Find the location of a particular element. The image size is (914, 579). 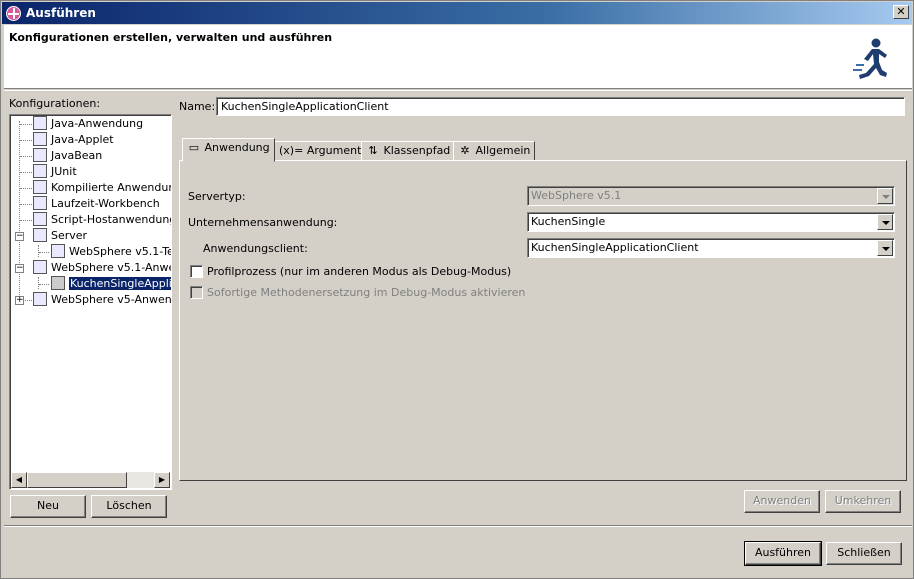

common-tab-icon: ✲ is located at coordinates (465, 150).